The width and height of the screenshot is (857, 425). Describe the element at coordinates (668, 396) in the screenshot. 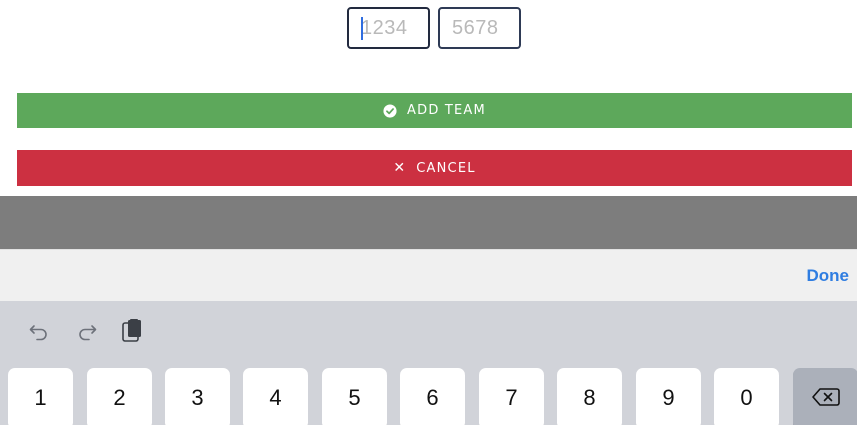

I see `key-9: 9` at that location.